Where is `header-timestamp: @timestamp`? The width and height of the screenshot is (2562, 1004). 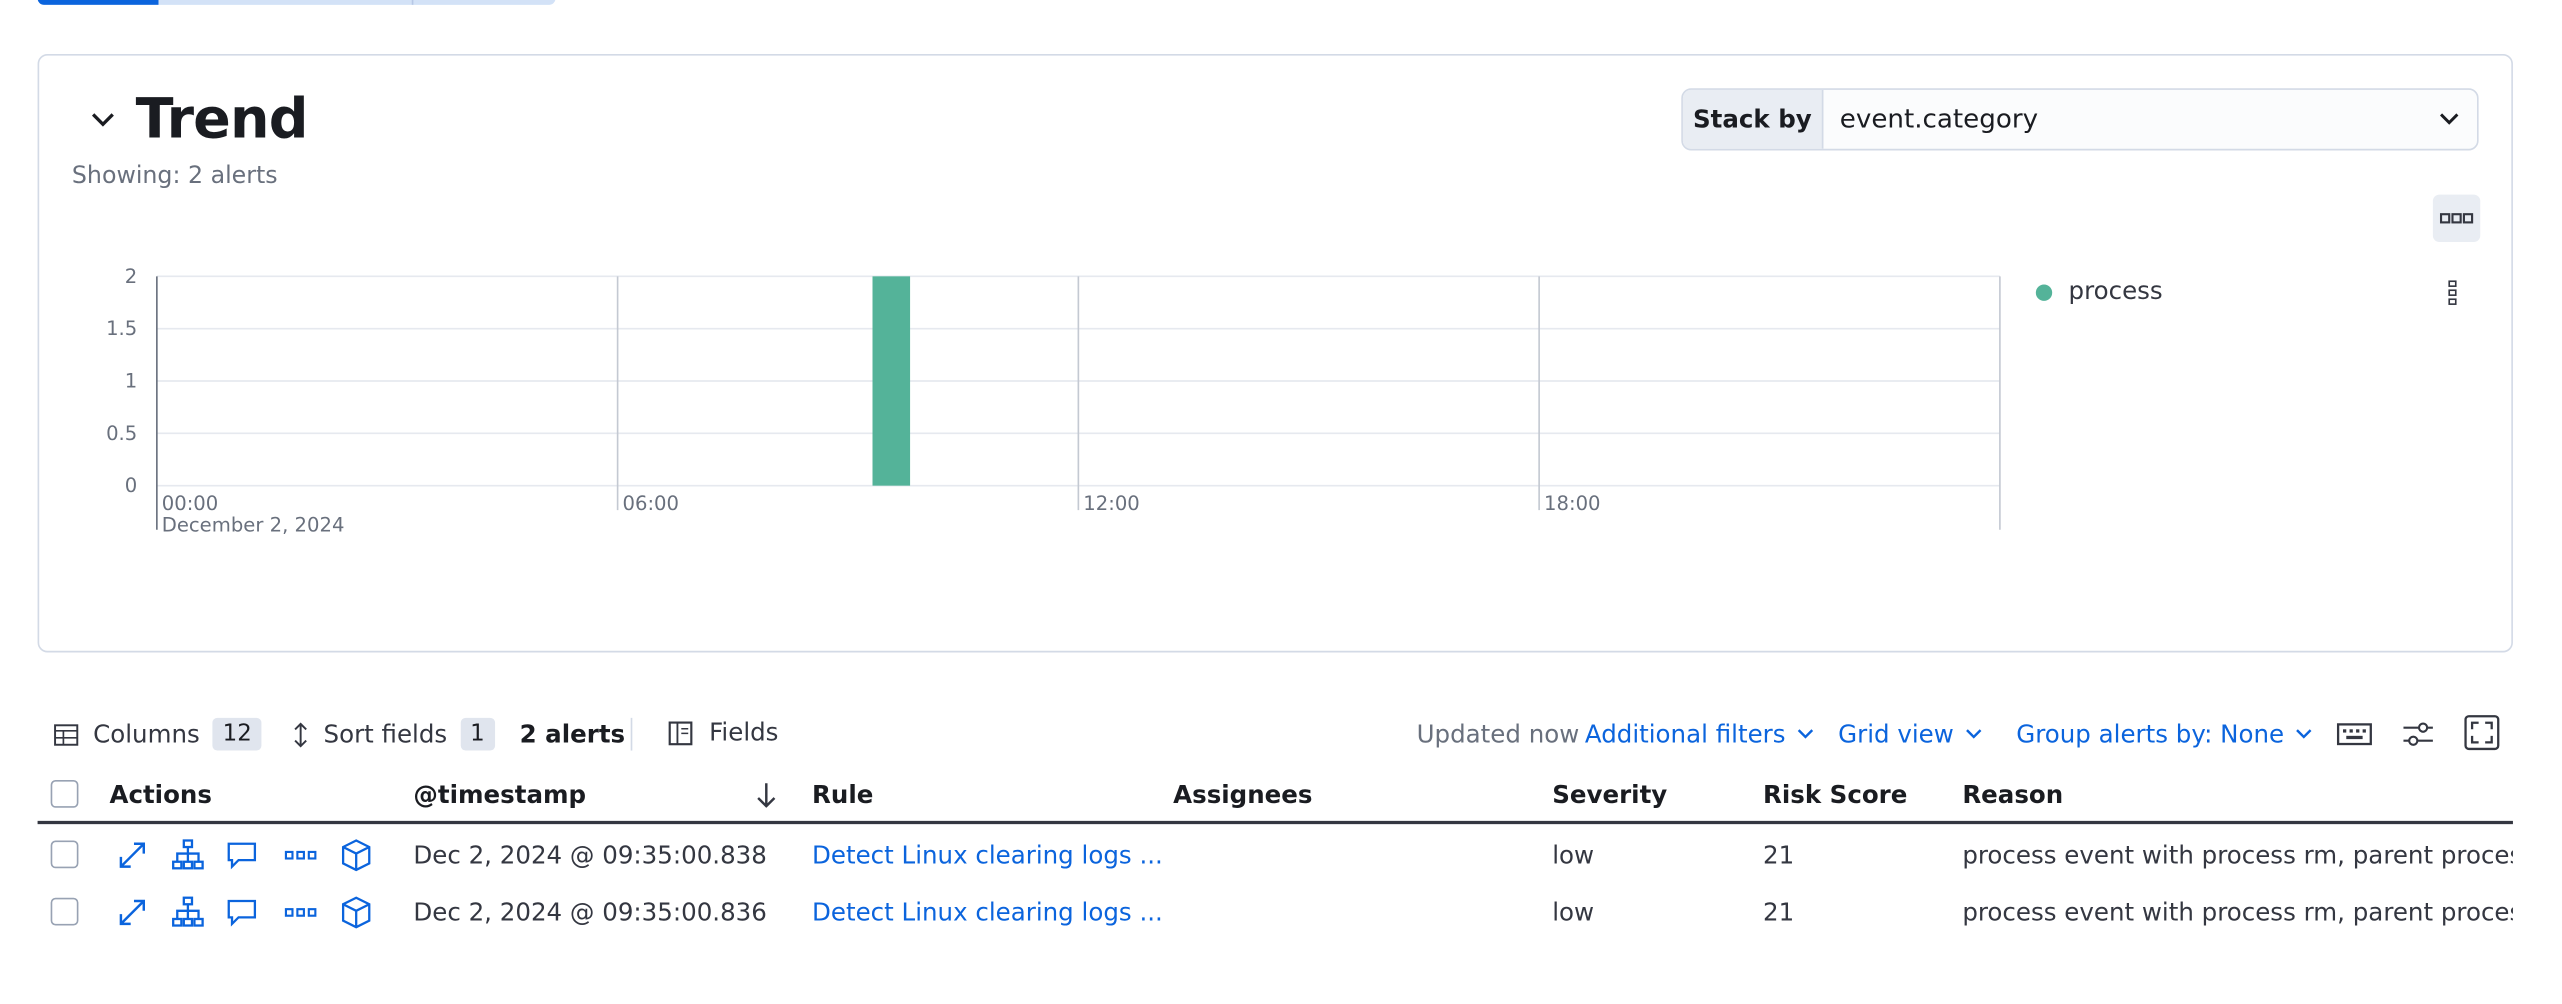
header-timestamp: @timestamp is located at coordinates (499, 794).